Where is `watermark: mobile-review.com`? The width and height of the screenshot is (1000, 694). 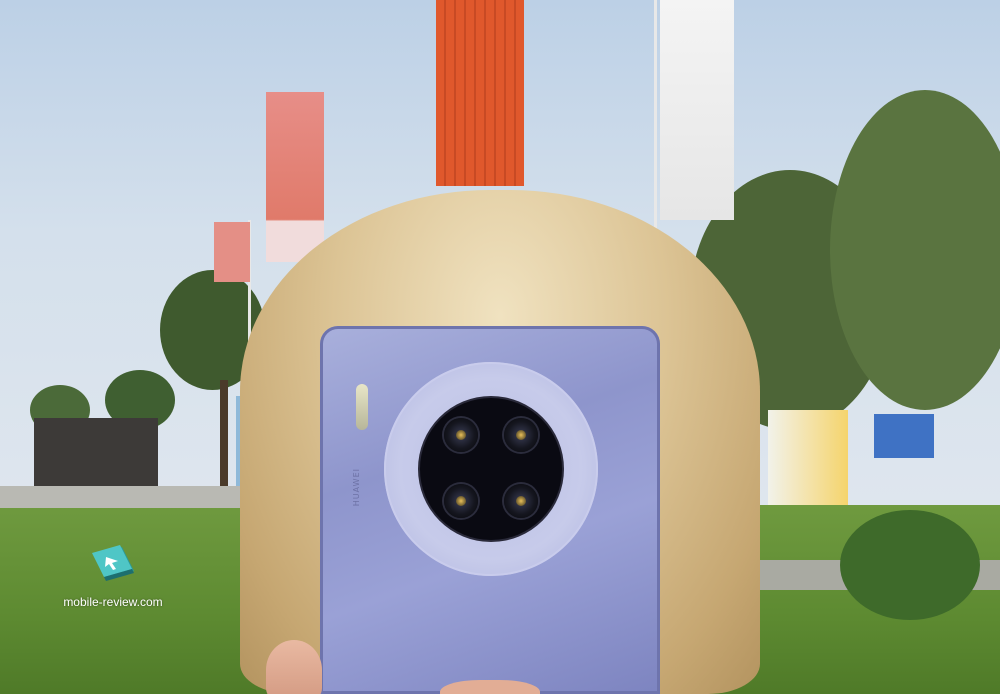
watermark: mobile-review.com is located at coordinates (113, 580).